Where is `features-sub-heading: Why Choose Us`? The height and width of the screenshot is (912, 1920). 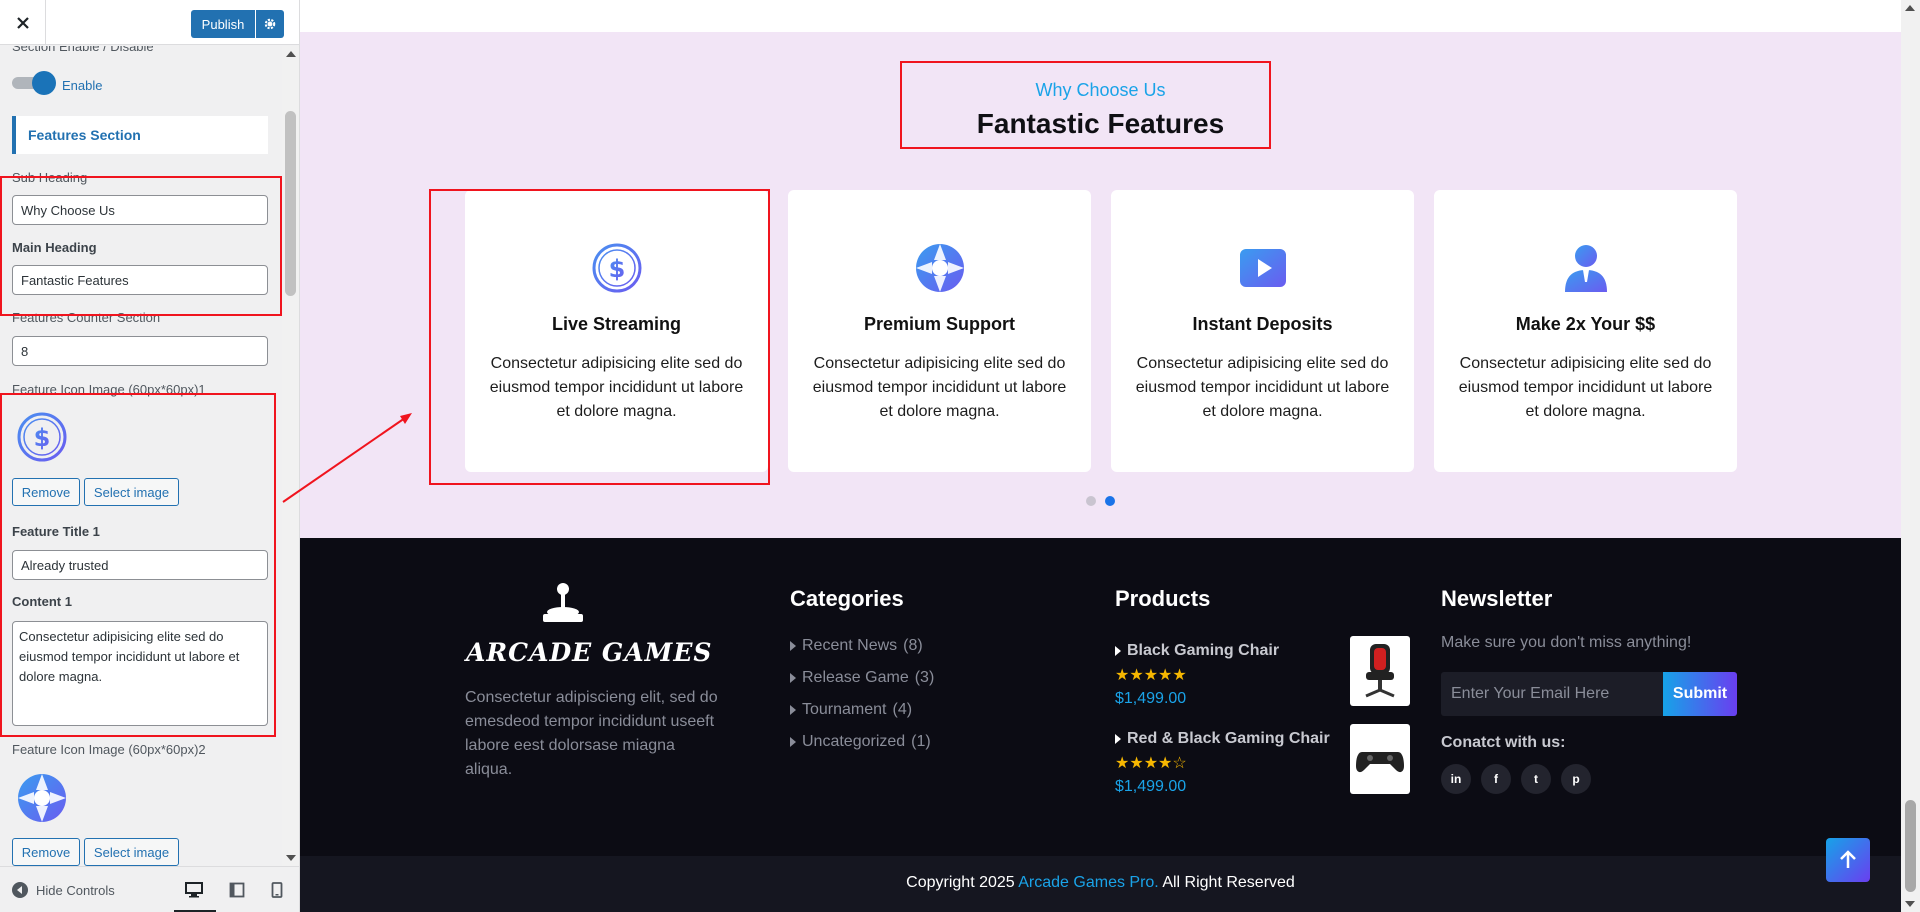 features-sub-heading: Why Choose Us is located at coordinates (1100, 90).